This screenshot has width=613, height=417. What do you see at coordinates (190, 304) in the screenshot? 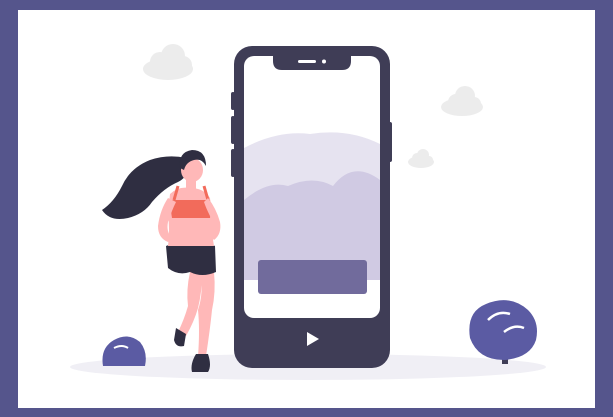
I see `runner-back-leg` at bounding box center [190, 304].